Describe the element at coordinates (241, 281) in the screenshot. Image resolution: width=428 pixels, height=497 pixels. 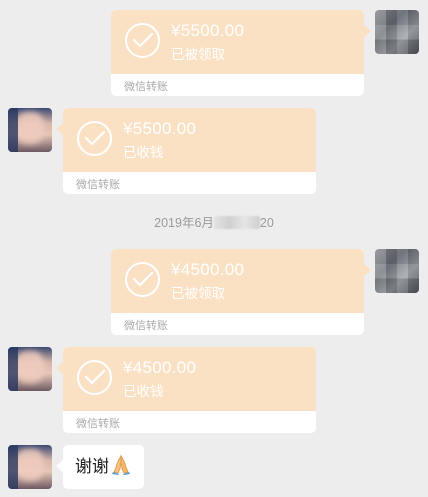
I see `transfer-card-header: ¥4500.00 已被领取` at that location.